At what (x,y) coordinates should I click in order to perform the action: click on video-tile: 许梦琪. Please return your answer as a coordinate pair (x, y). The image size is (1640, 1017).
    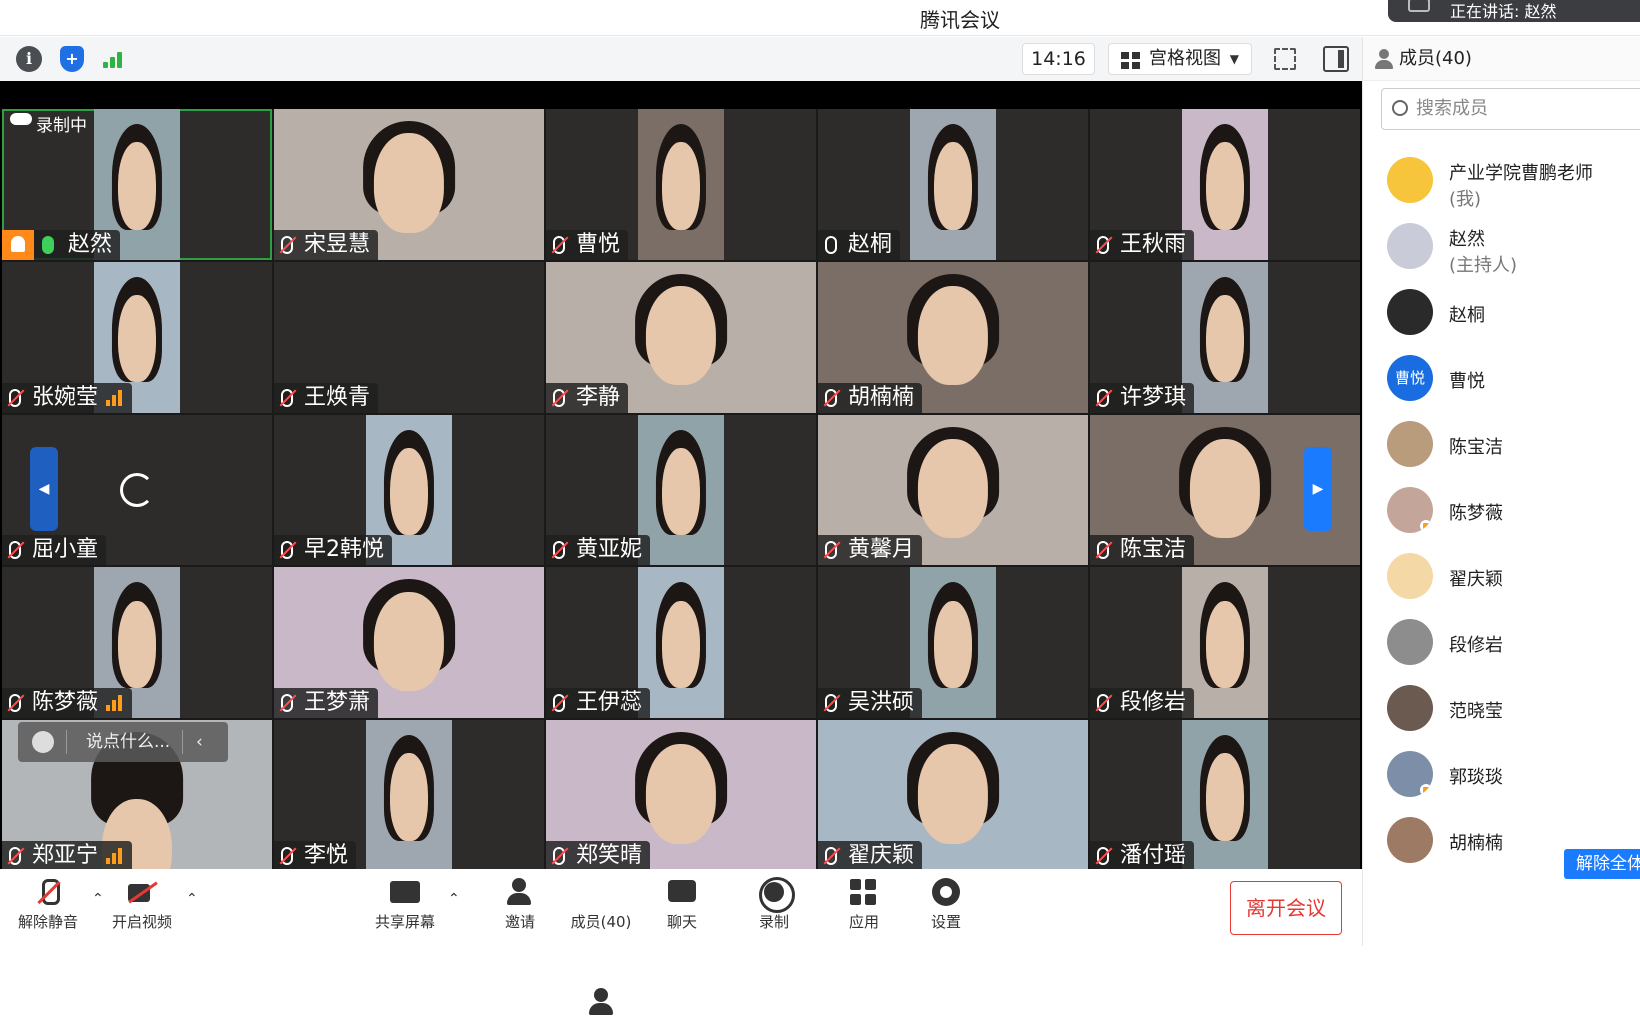
    Looking at the image, I should click on (1225, 337).